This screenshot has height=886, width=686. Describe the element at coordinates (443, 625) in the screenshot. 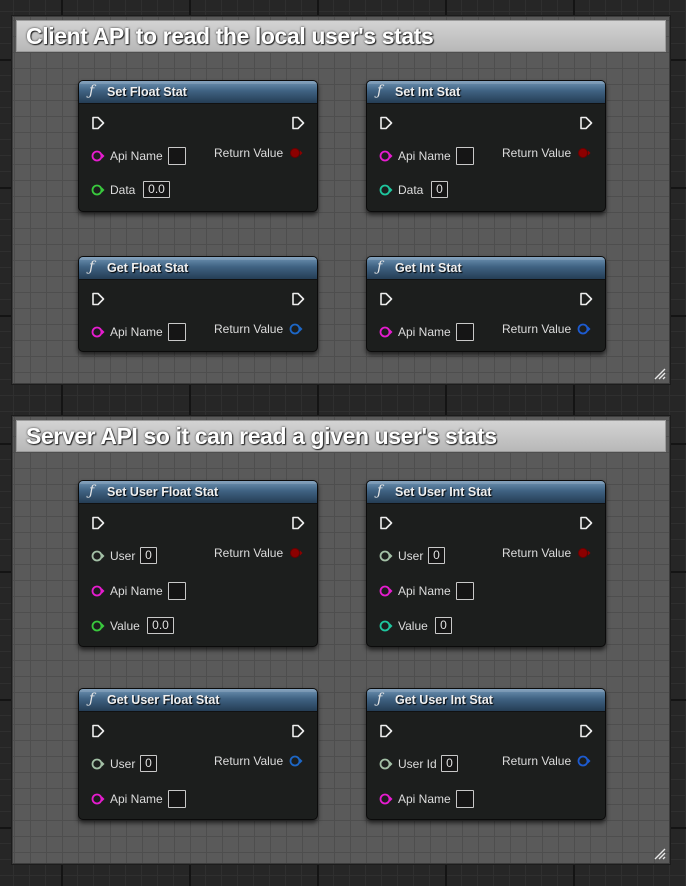

I see `value-input: 0` at that location.